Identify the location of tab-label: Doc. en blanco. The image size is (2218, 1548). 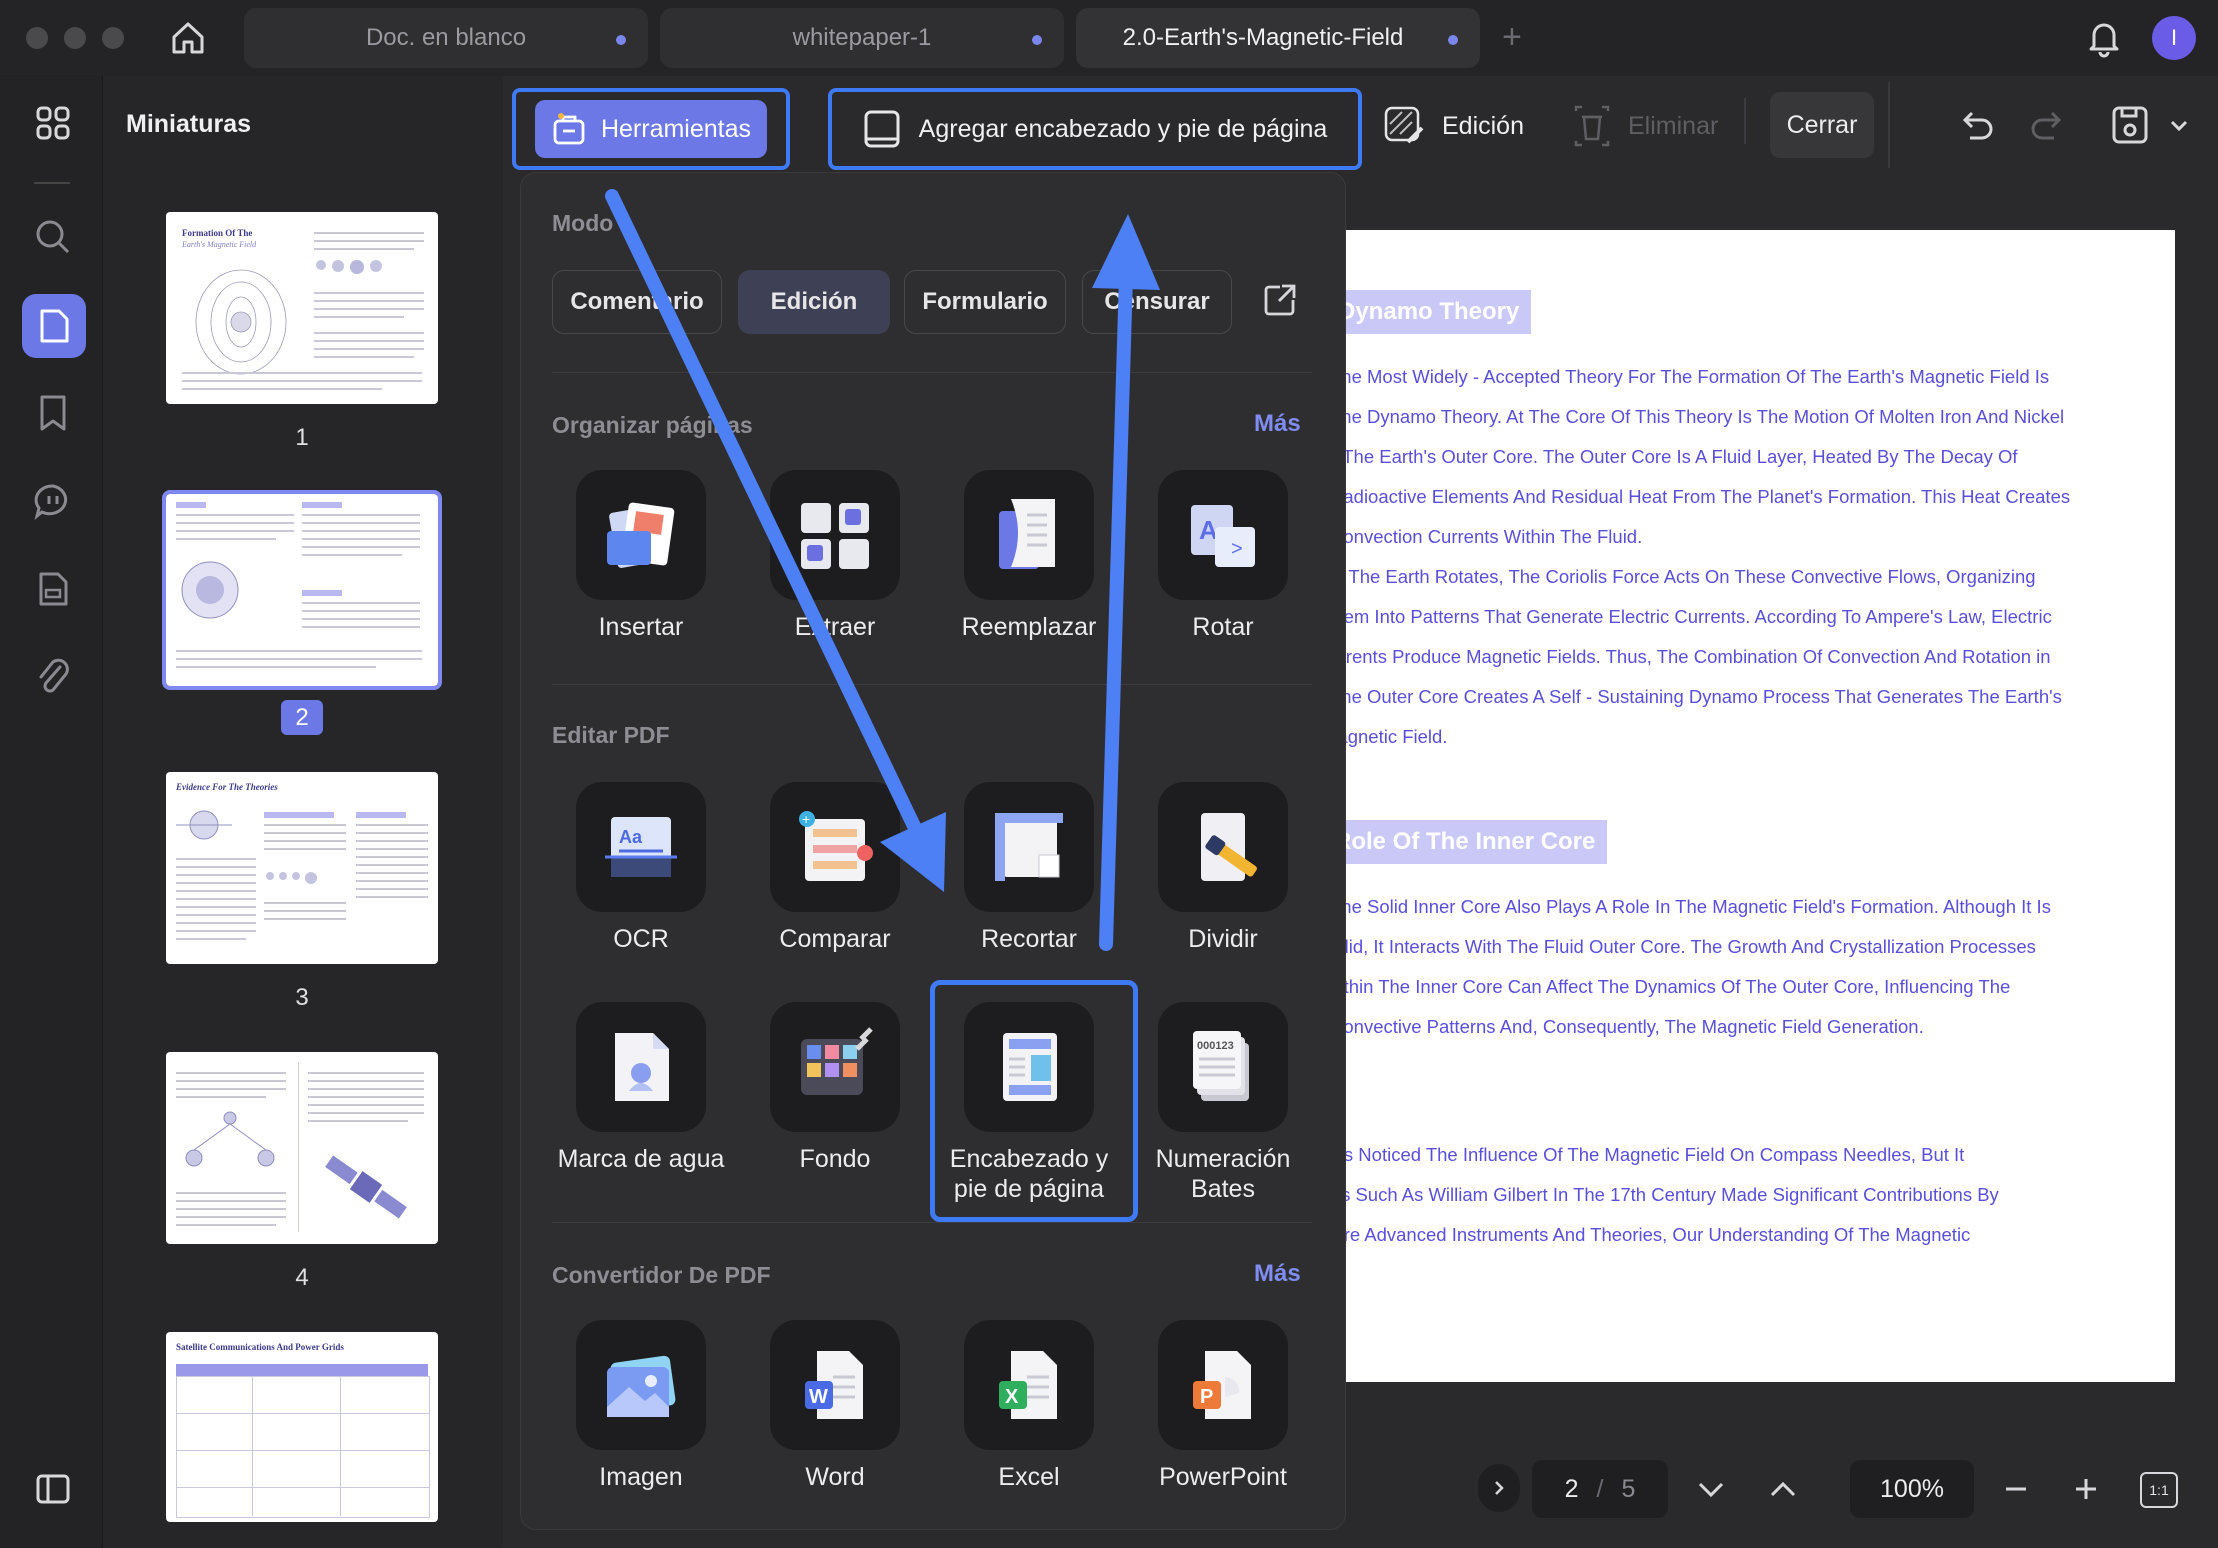
(446, 37).